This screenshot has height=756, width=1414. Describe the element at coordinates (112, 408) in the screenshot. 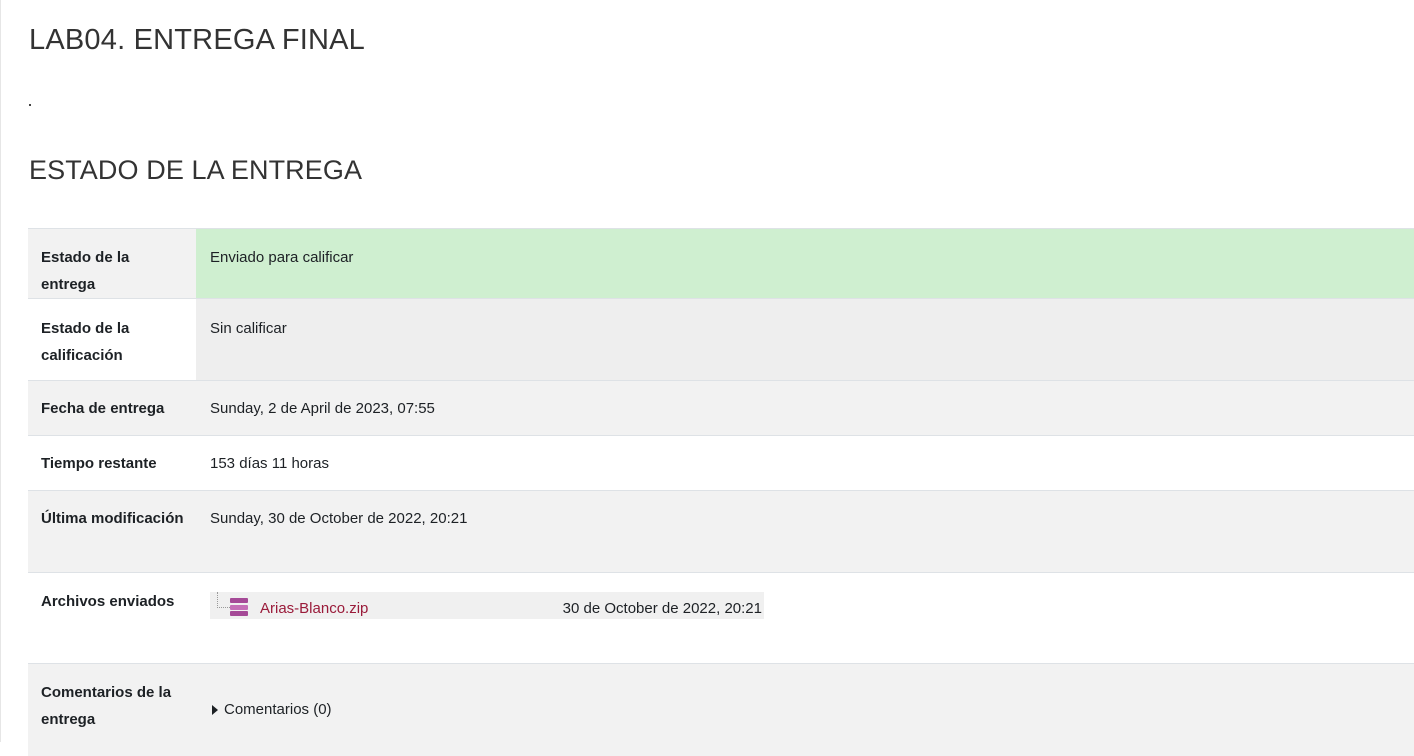

I see `row-label: Fecha de entrega` at that location.